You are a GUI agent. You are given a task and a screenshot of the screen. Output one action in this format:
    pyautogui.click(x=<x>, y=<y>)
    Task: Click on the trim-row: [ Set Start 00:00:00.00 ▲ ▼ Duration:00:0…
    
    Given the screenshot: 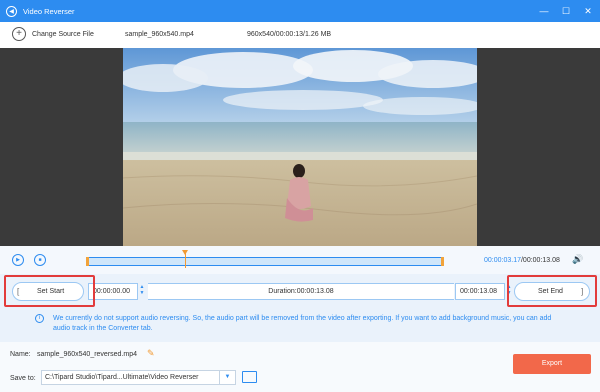 What is the action you would take?
    pyautogui.click(x=300, y=292)
    